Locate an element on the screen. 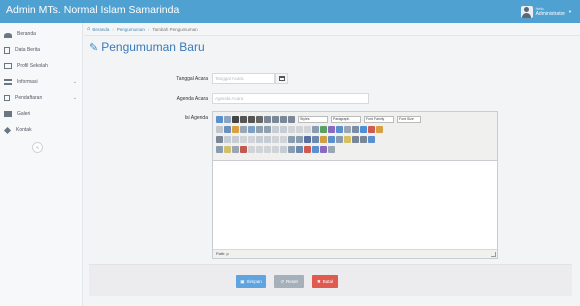 This screenshot has height=306, width=580. sidebar-item-informasi: Informasi ⌄ is located at coordinates (41, 82).